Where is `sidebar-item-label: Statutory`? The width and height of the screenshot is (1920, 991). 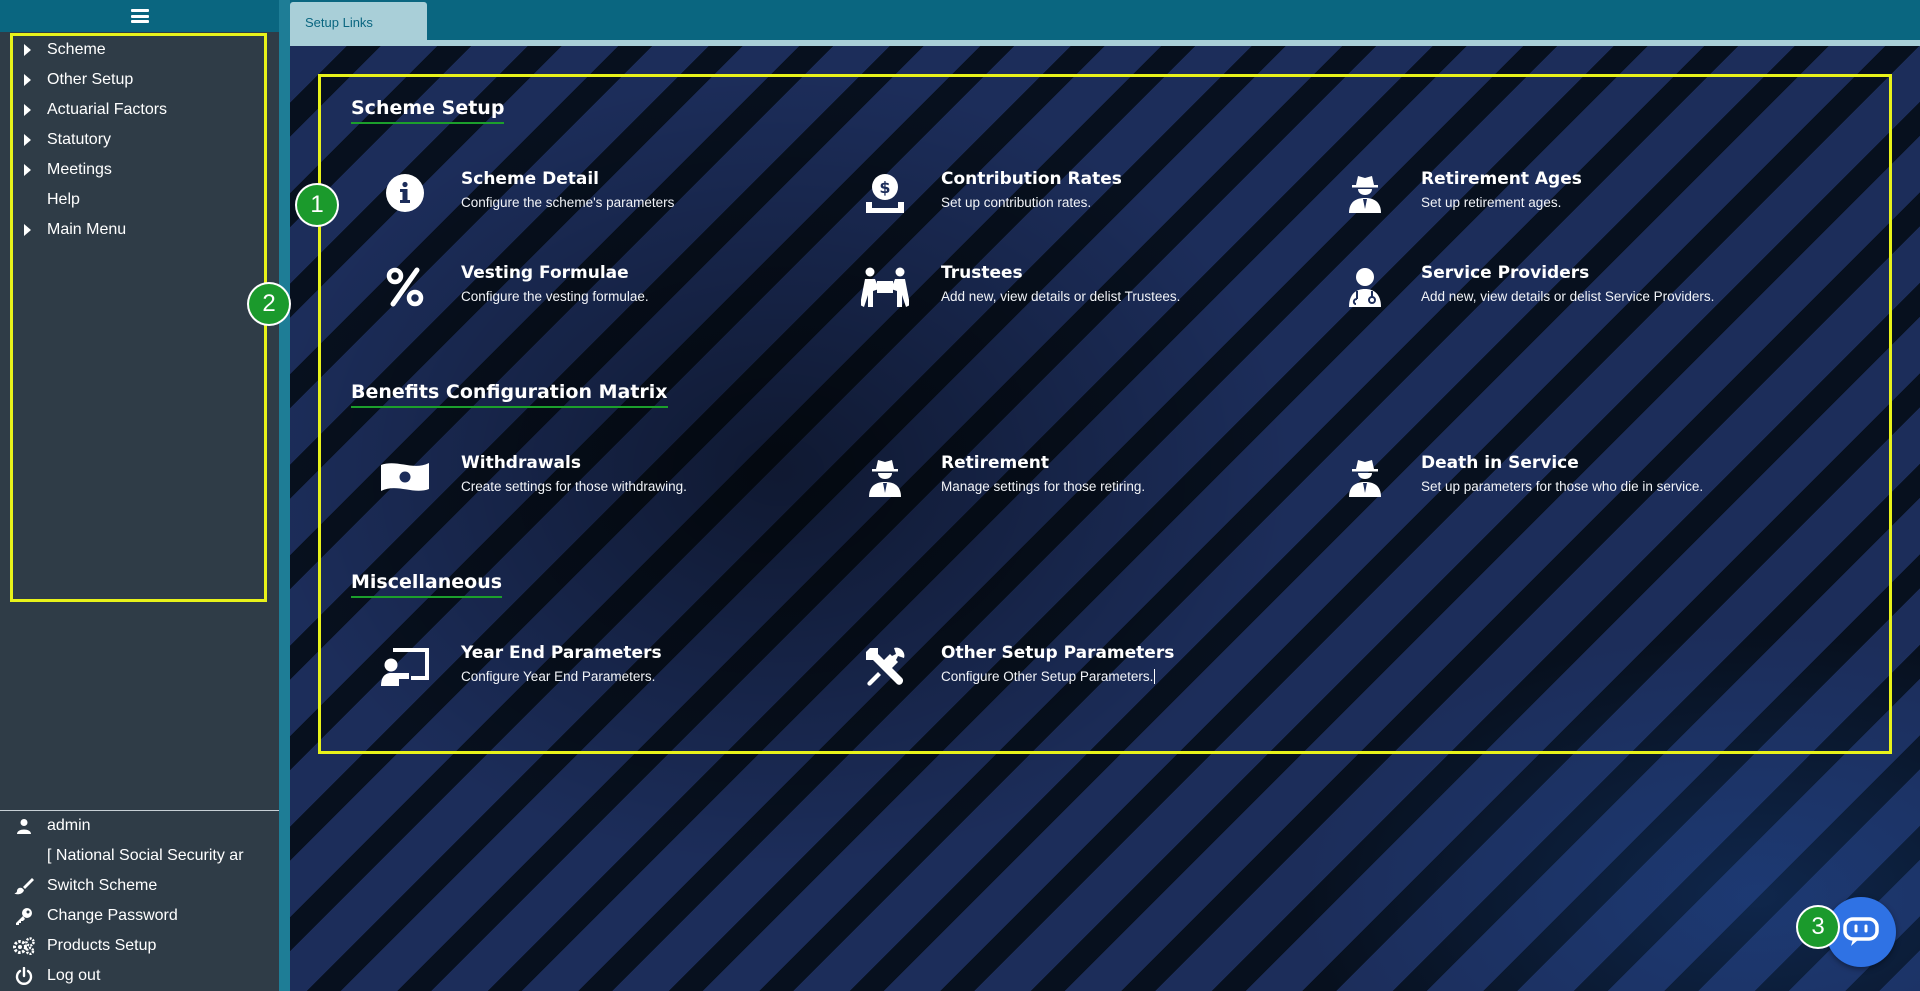 sidebar-item-label: Statutory is located at coordinates (79, 139).